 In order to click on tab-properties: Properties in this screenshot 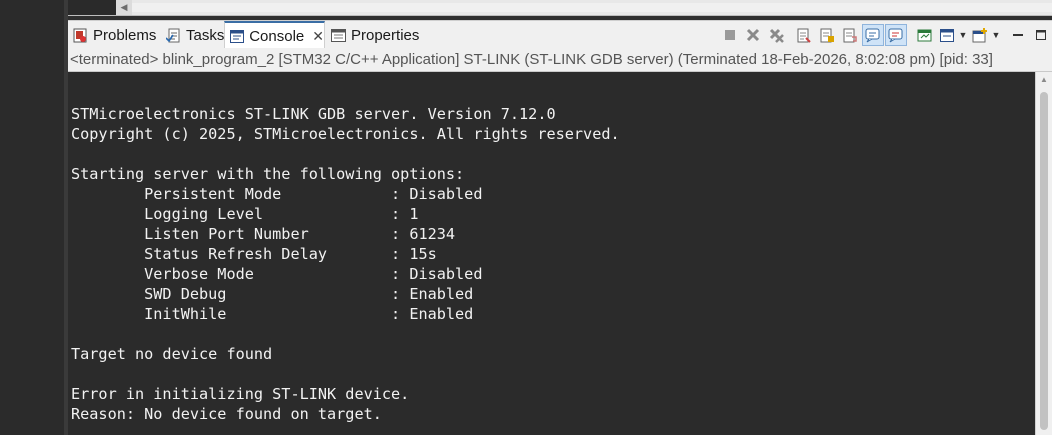, I will do `click(374, 35)`.